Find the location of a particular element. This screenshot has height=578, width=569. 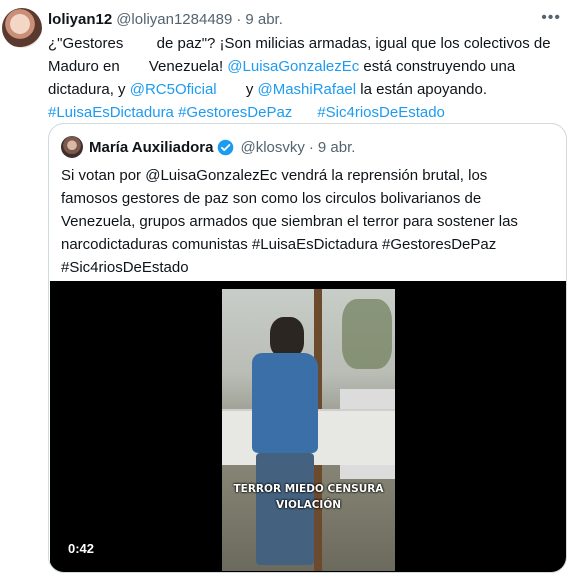

hashtag-link: #GestoresDePaz is located at coordinates (235, 112).